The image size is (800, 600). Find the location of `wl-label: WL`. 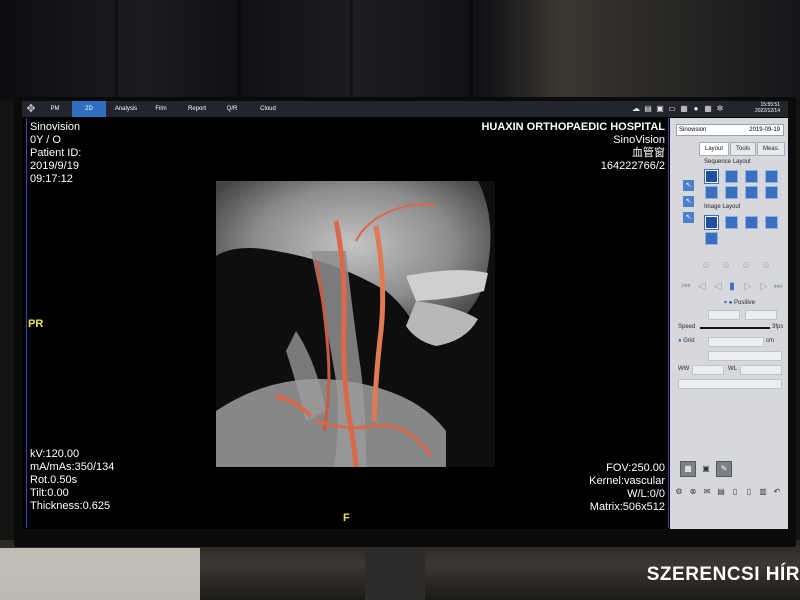

wl-label: WL is located at coordinates (732, 369).